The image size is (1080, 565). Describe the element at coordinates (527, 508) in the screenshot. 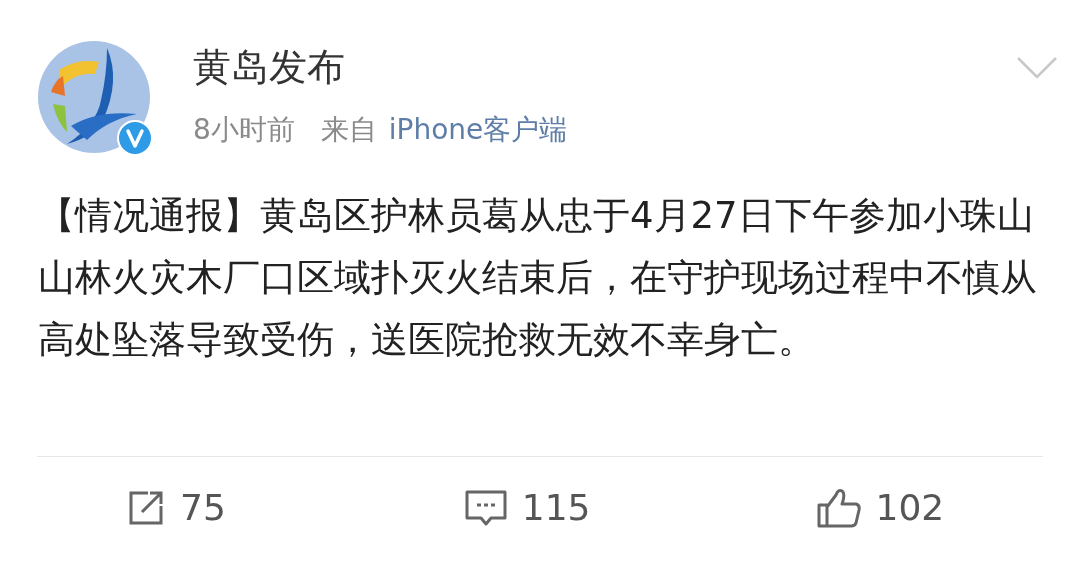

I see `comment-button: 115` at that location.